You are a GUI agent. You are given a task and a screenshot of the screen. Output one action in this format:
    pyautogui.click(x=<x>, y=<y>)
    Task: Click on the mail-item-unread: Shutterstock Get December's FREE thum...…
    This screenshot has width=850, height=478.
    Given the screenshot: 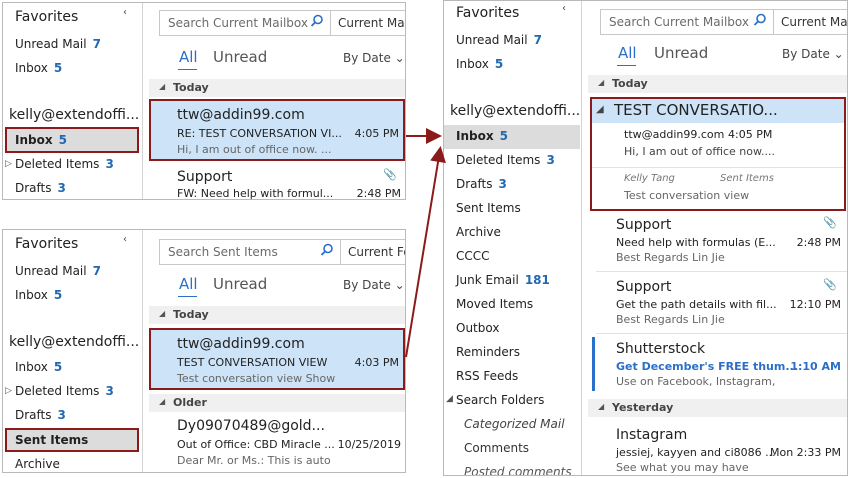 What is the action you would take?
    pyautogui.click(x=717, y=365)
    